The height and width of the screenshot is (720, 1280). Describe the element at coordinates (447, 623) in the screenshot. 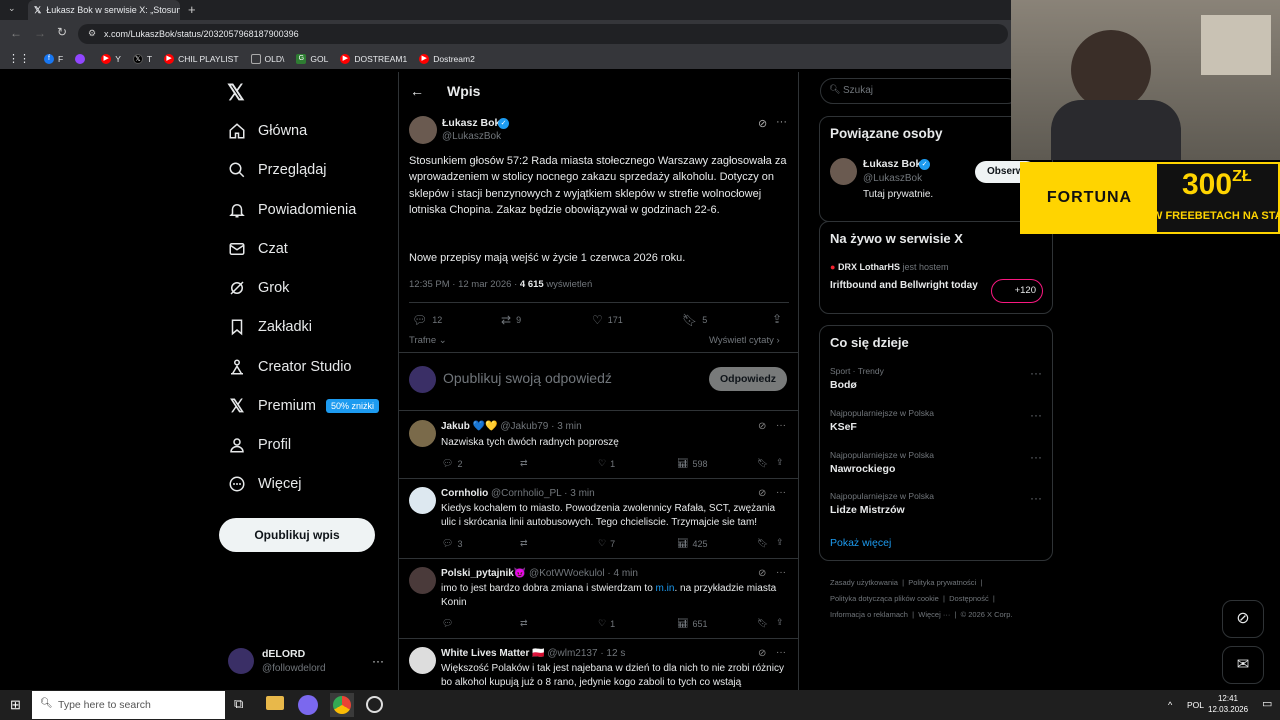

I see `comment-icon: 💬︎` at that location.